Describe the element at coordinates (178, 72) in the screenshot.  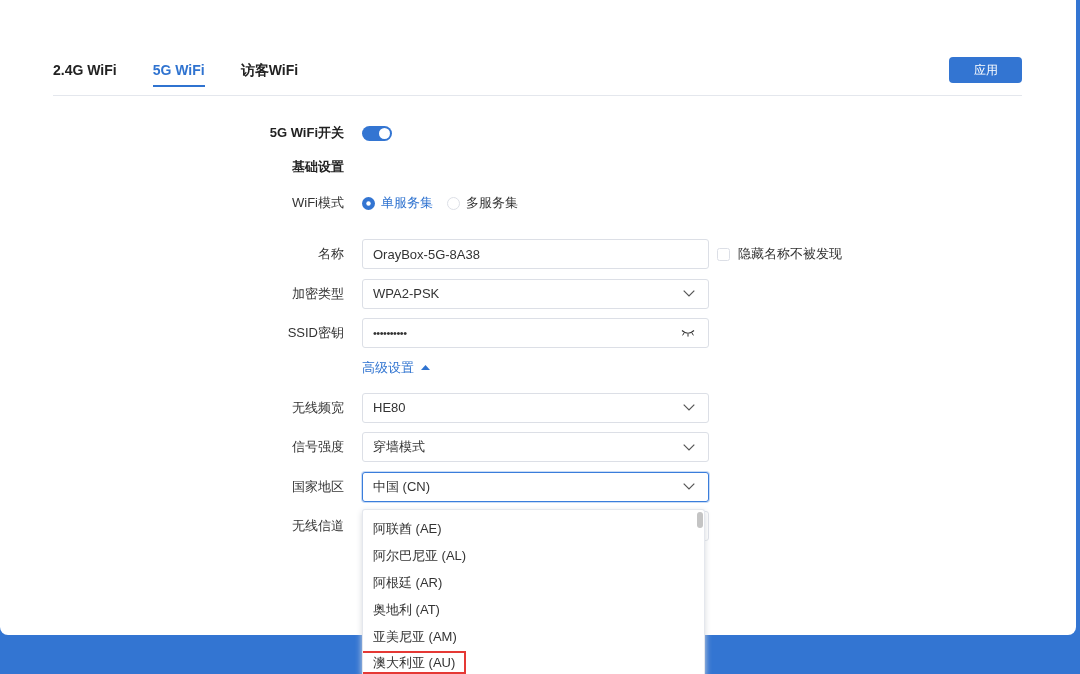
I see `tab: 5G WiFi` at that location.